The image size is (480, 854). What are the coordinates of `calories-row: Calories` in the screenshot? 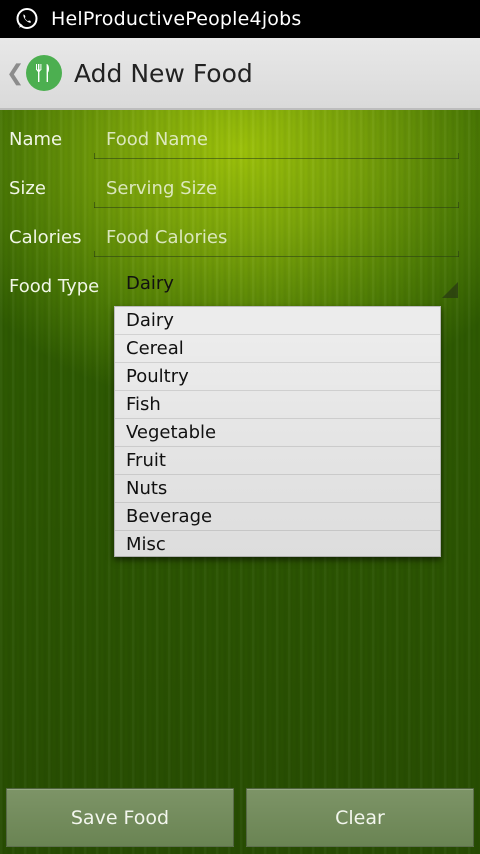 It's located at (240, 237).